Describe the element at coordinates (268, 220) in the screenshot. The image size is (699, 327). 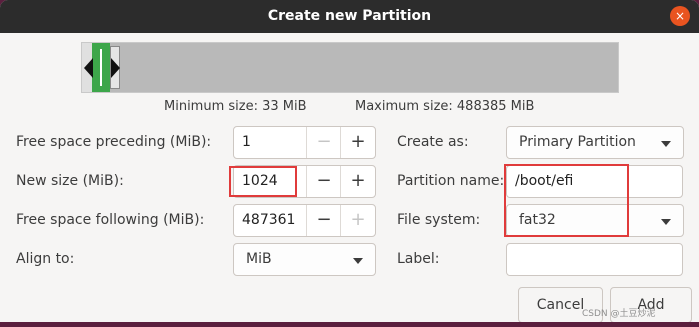
I see `free-following-value: 487361` at that location.